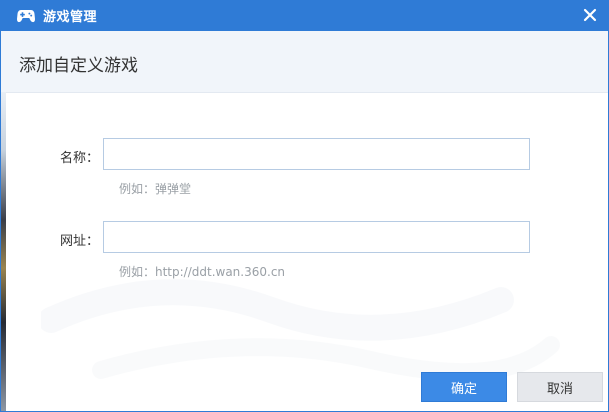 The image size is (609, 412). Describe the element at coordinates (80, 241) in the screenshot. I see `url-label: 网址：` at that location.